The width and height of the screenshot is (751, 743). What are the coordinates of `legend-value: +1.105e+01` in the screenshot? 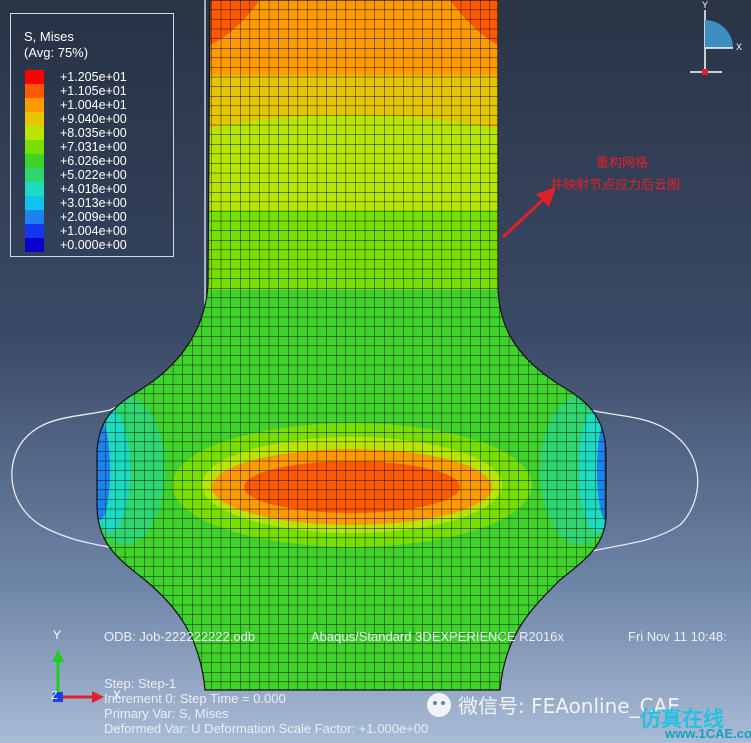 It's located at (93, 91).